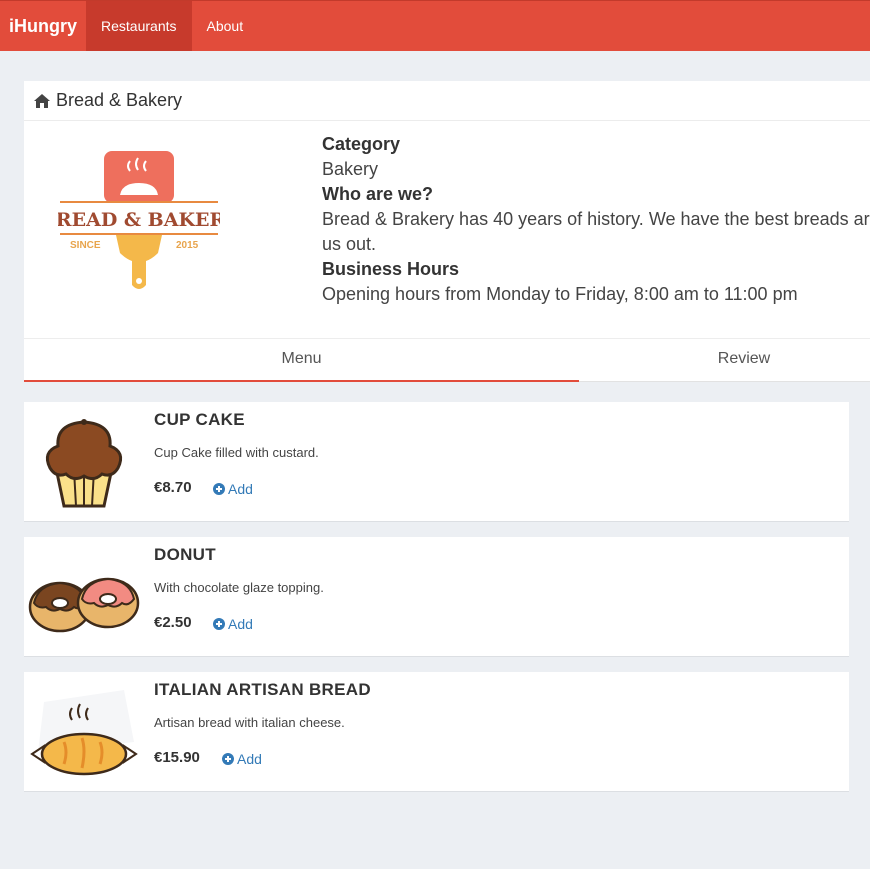 The image size is (870, 869). I want to click on restaurant-tabs: Menu Review, so click(447, 360).